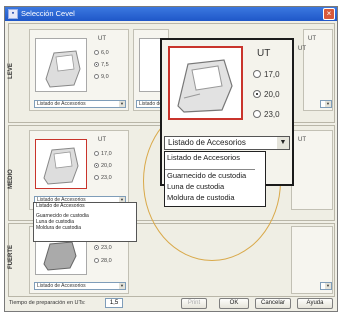  I want to click on leve-option-3: 9,0, so click(101, 77).